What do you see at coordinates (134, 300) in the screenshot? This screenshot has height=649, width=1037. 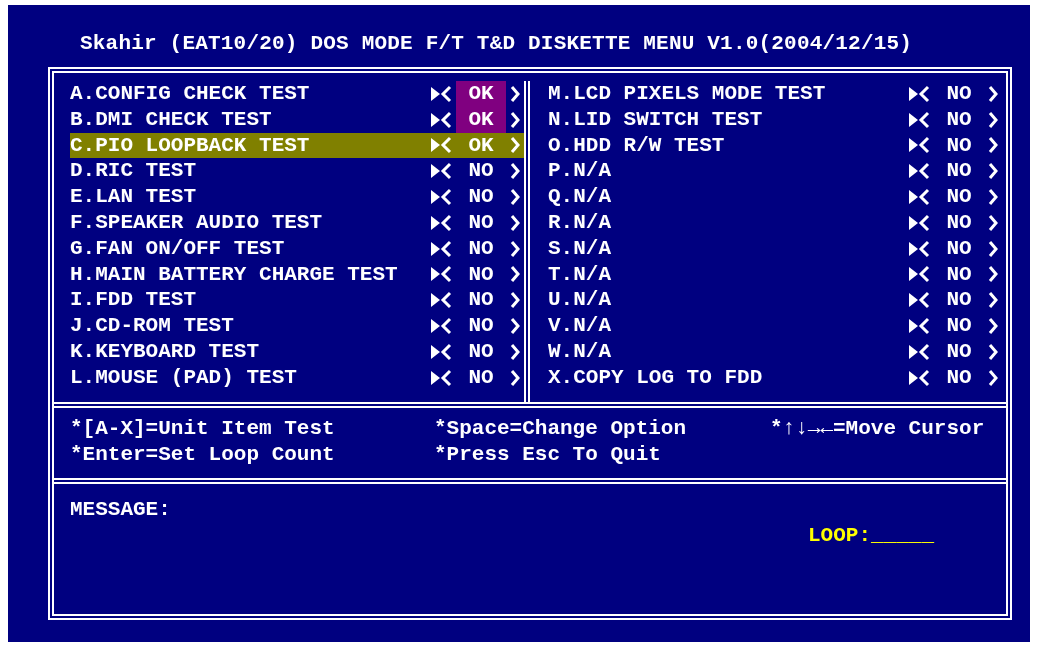 I see `item-label: I.FDD TEST` at bounding box center [134, 300].